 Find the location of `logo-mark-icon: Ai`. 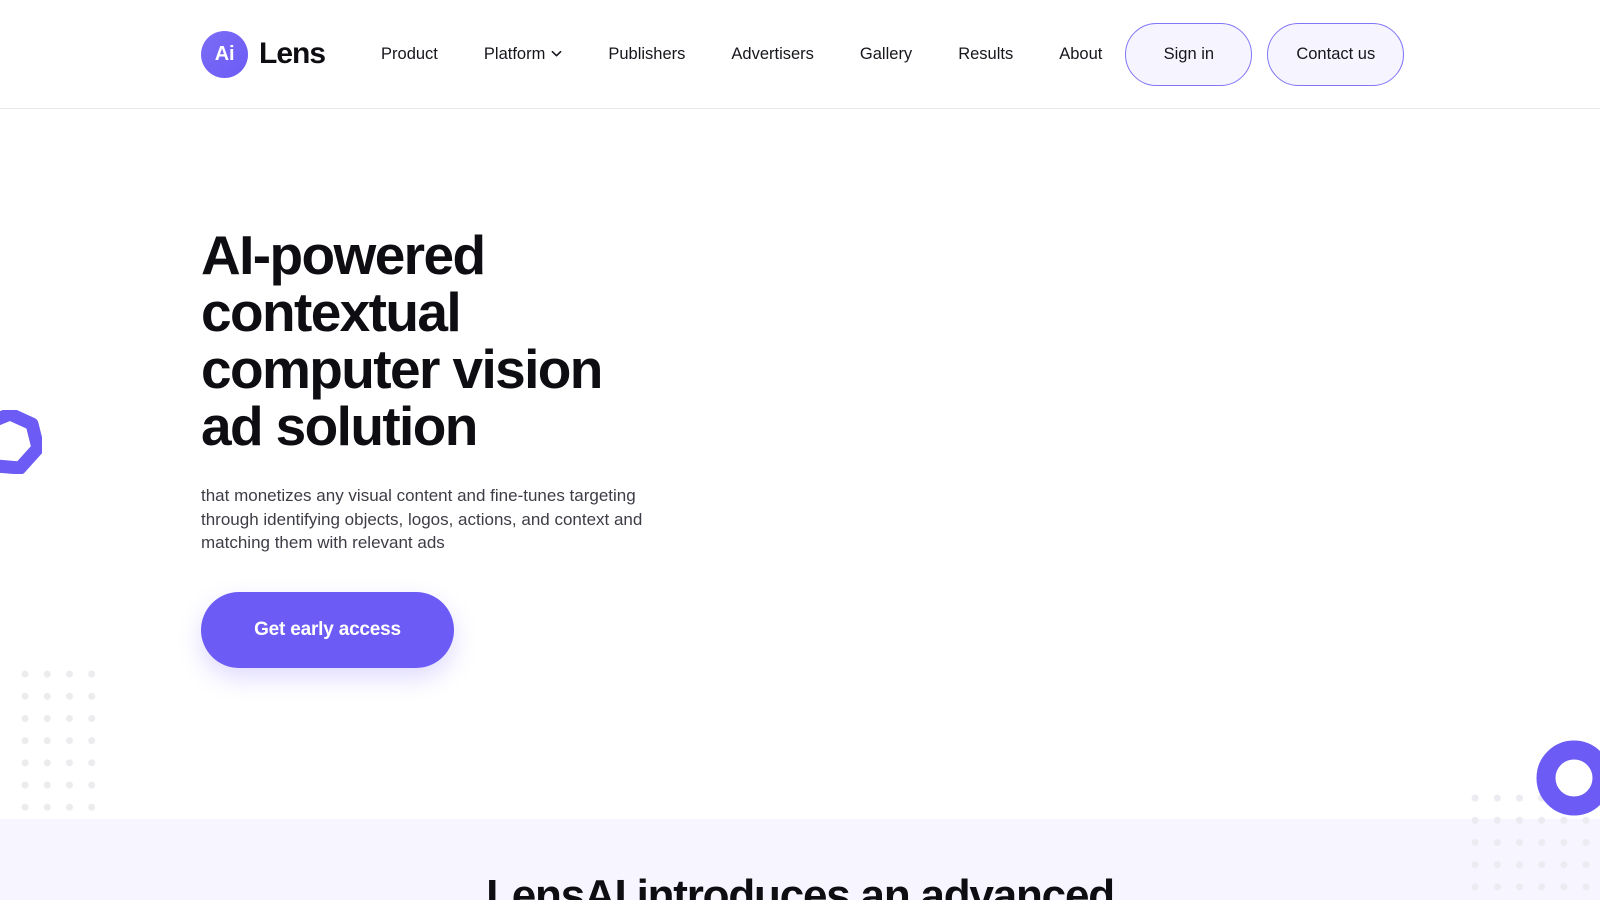

logo-mark-icon: Ai is located at coordinates (224, 54).